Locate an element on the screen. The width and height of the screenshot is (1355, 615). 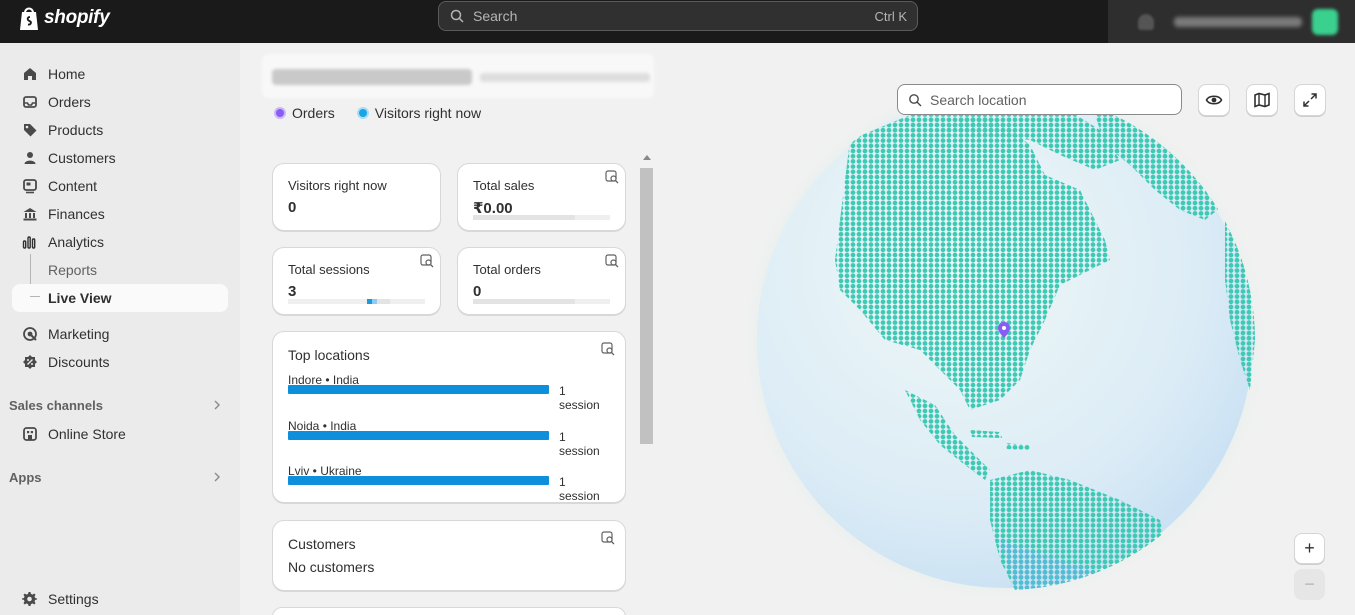
map-icon is located at coordinates (1262, 100).